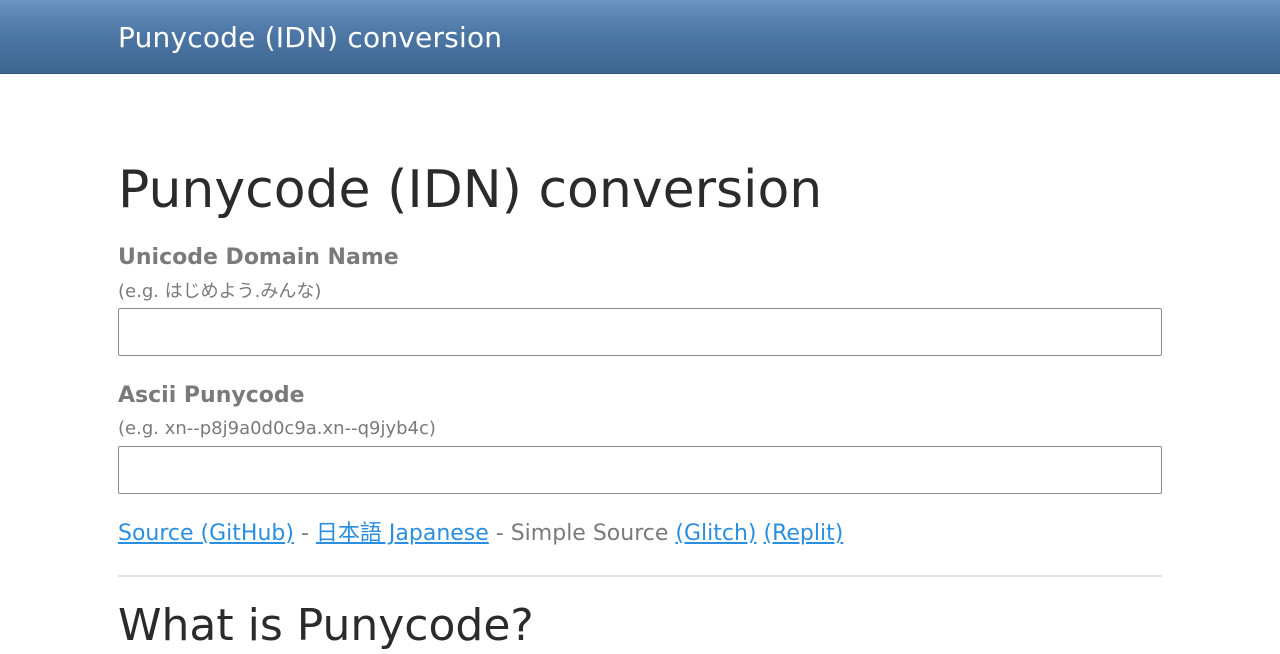 Image resolution: width=1280 pixels, height=654 pixels. Describe the element at coordinates (220, 291) in the screenshot. I see `unicode-domain-hint: (e.g. はじめよう.みんな)` at that location.